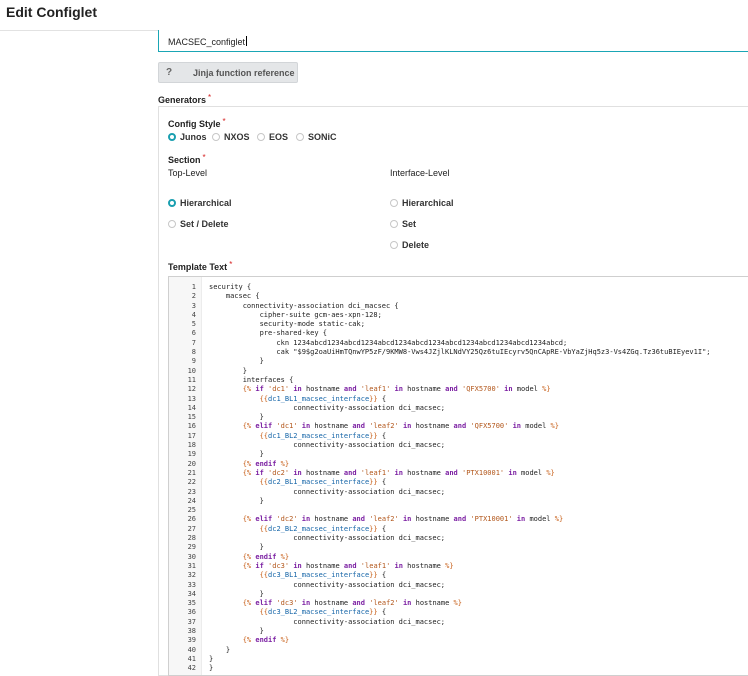 The height and width of the screenshot is (676, 748). What do you see at coordinates (458, 408) in the screenshot?
I see `code-line: 14 connectivity-association dci_macsec;` at bounding box center [458, 408].